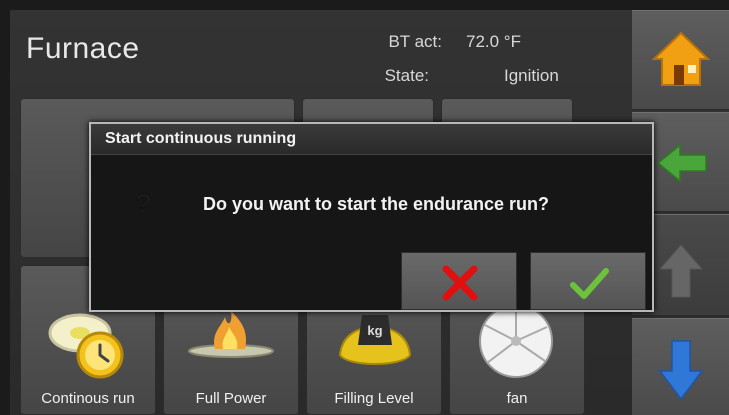 The image size is (729, 415). I want to click on confirm-button, so click(588, 281).